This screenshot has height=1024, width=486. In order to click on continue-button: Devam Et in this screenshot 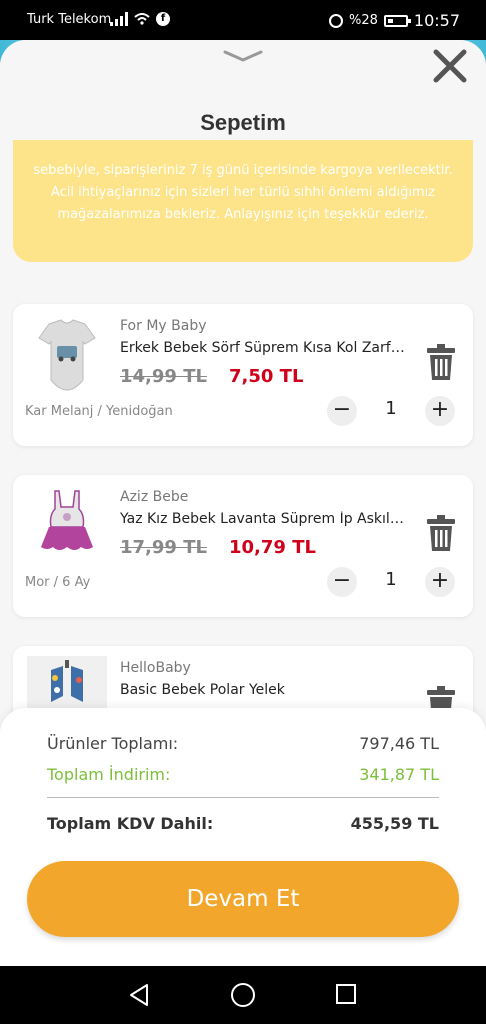, I will do `click(243, 899)`.